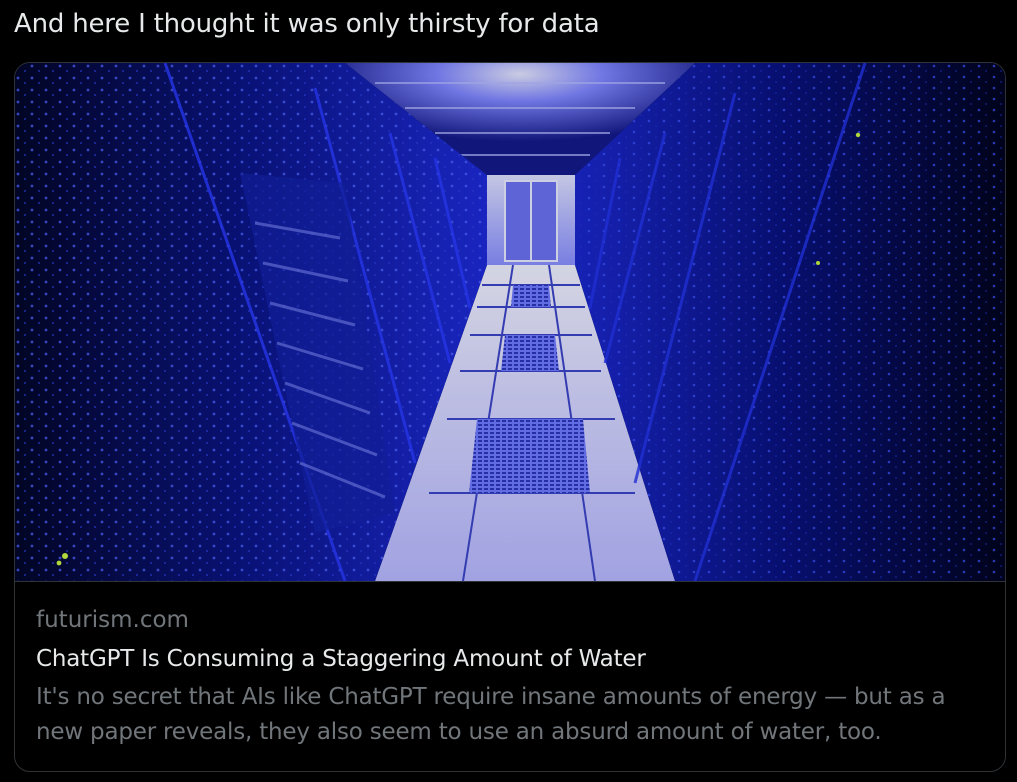  What do you see at coordinates (510, 581) in the screenshot?
I see `card-divider` at bounding box center [510, 581].